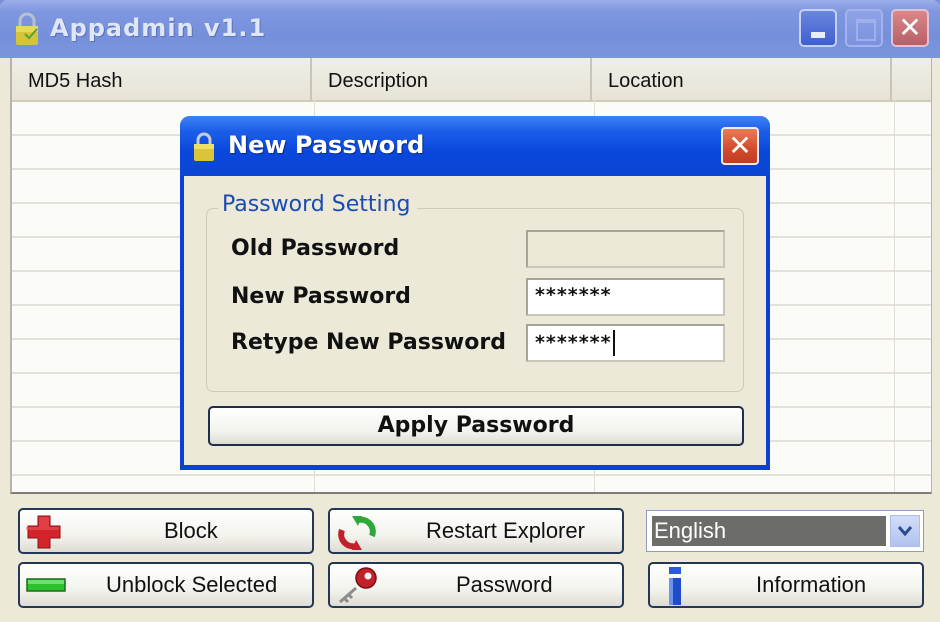 This screenshot has height=622, width=940. Describe the element at coordinates (625, 297) in the screenshot. I see `new-password-field: *******` at that location.